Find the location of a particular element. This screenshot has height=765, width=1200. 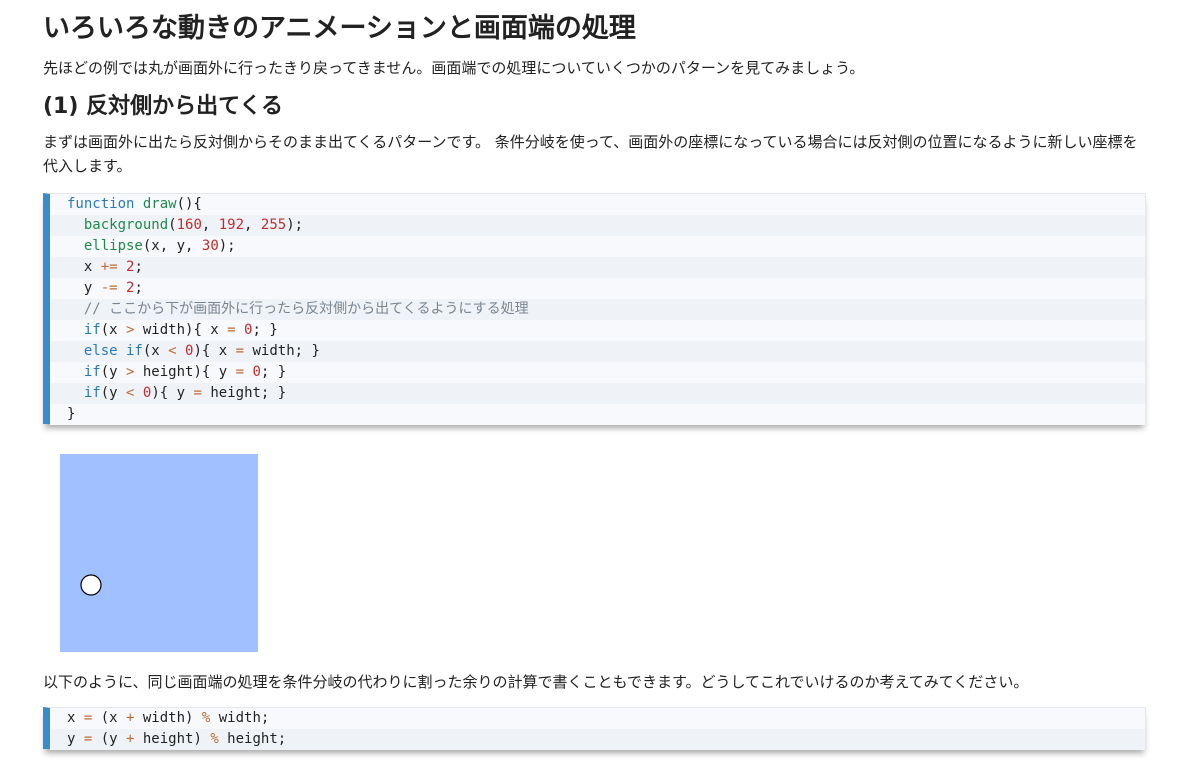

demo-canvas is located at coordinates (159, 553).